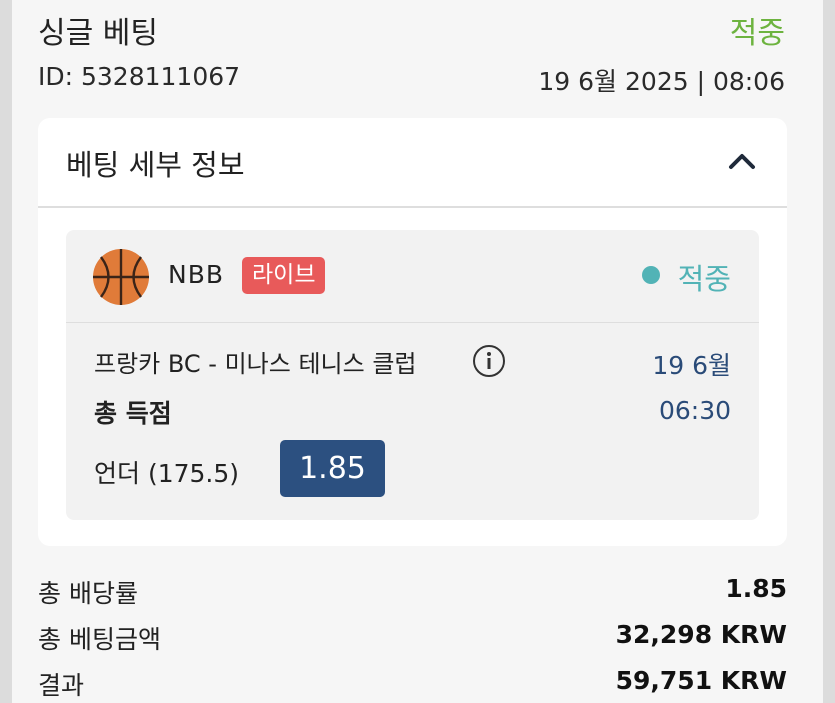 This screenshot has height=703, width=835. Describe the element at coordinates (412, 276) in the screenshot. I see `selection-header: NBB 라이브 적중` at that location.